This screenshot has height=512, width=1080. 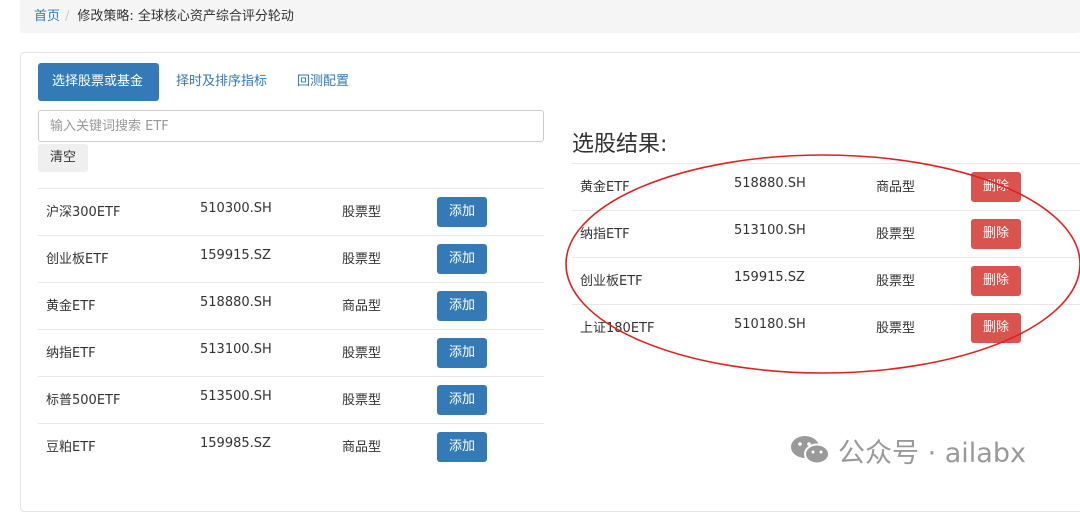 What do you see at coordinates (291, 305) in the screenshot?
I see `table-row: 黄金ETF 518880.SH 商品型 添加` at bounding box center [291, 305].